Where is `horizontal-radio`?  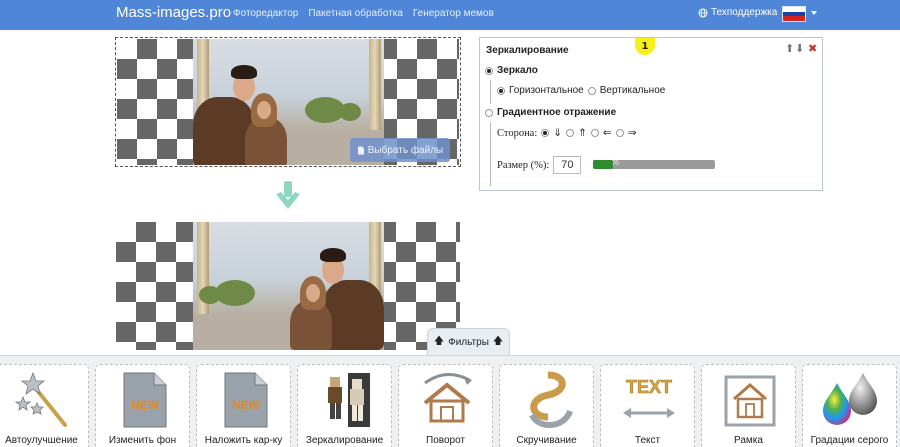
horizontal-radio is located at coordinates (501, 90).